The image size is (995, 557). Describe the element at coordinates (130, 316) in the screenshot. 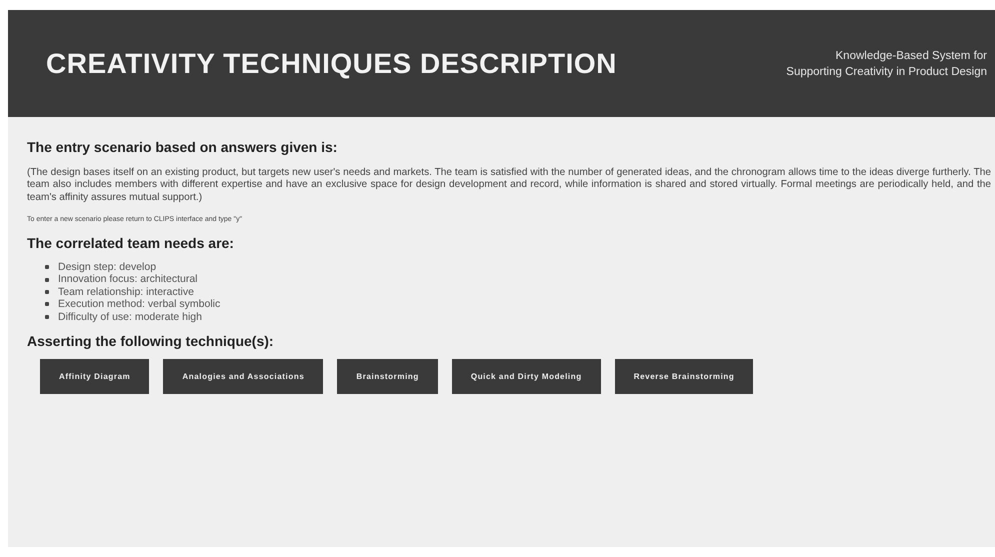

I see `need-item: Difficulty of use: moderate high` at that location.